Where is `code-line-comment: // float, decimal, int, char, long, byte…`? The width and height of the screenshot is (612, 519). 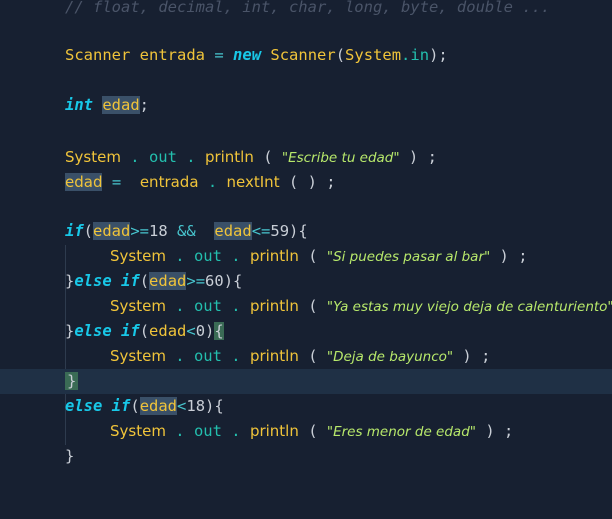 code-line-comment: // float, decimal, int, char, long, byte… is located at coordinates (306, 10).